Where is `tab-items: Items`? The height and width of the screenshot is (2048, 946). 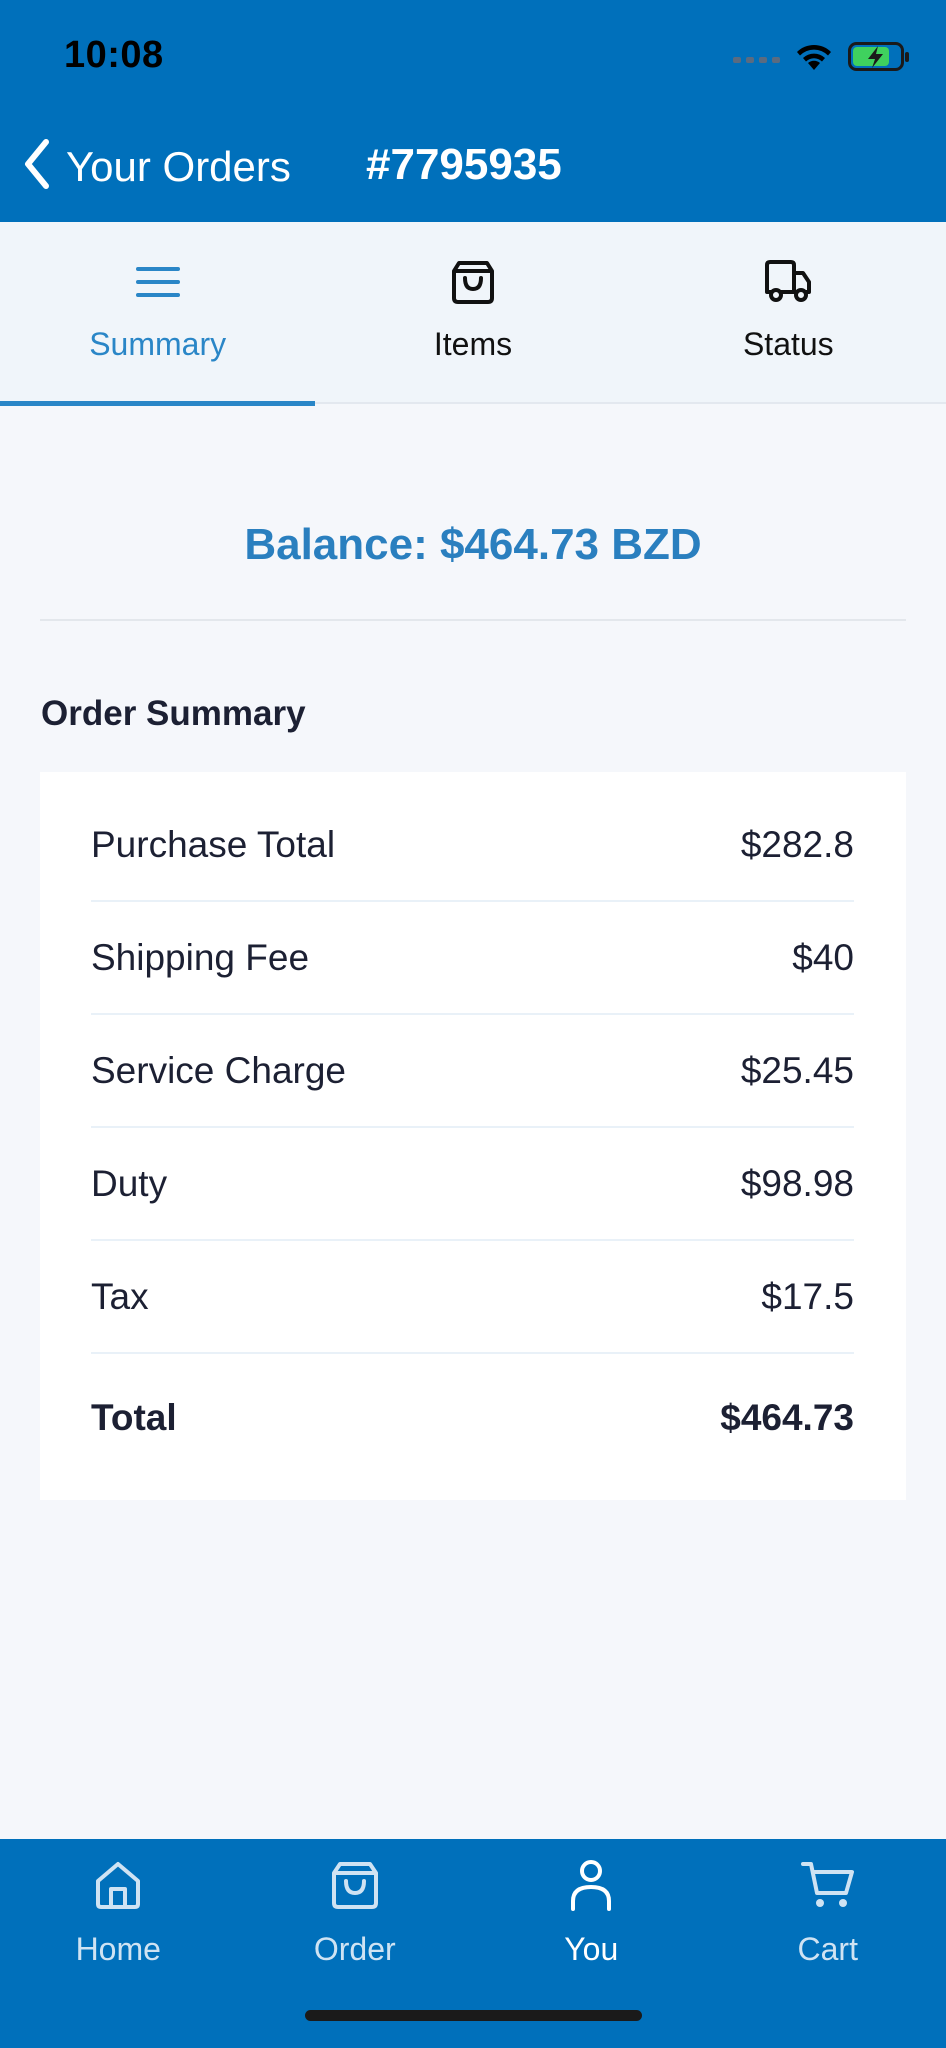
tab-items: Items is located at coordinates (472, 313).